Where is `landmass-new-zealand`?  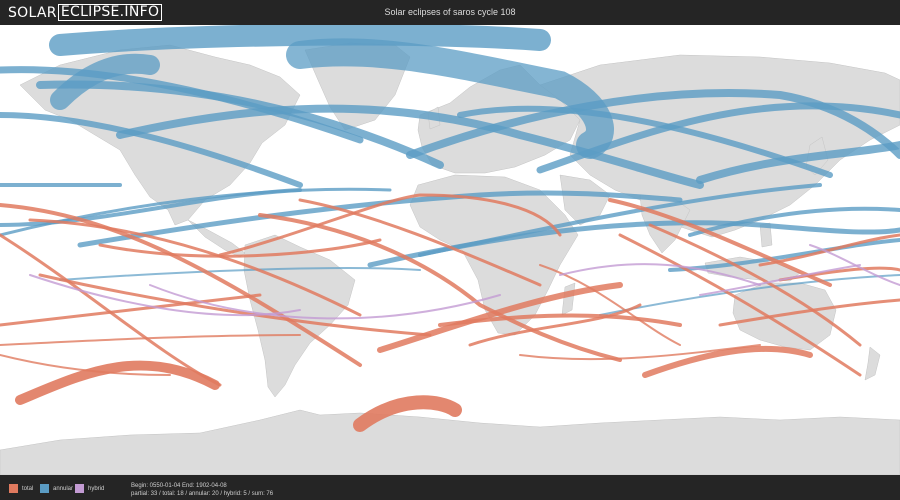
landmass-new-zealand is located at coordinates (872, 363).